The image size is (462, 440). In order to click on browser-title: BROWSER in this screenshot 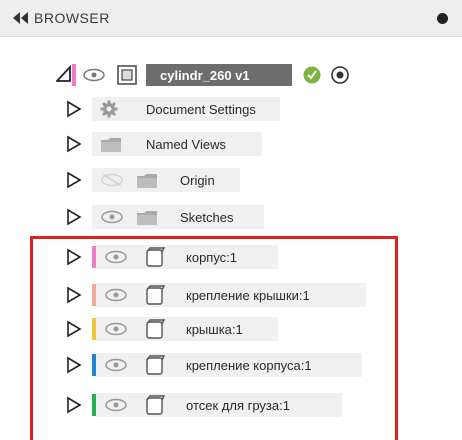, I will do `click(72, 18)`.